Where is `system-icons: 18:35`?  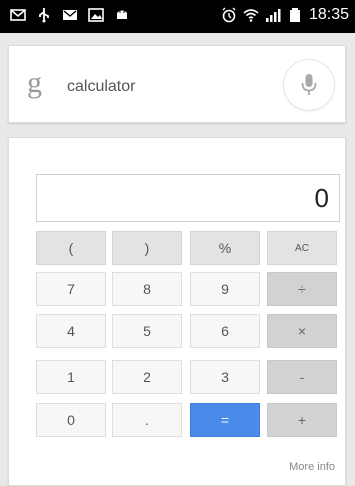
system-icons: 18:35 is located at coordinates (285, 15).